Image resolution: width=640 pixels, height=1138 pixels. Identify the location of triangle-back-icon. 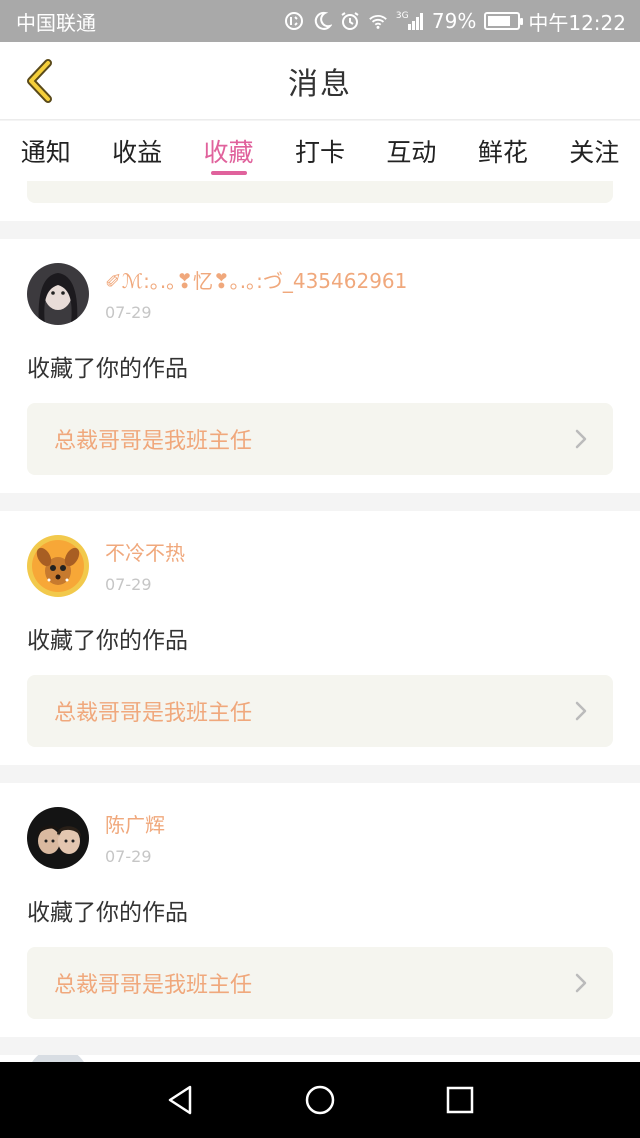
(180, 1100).